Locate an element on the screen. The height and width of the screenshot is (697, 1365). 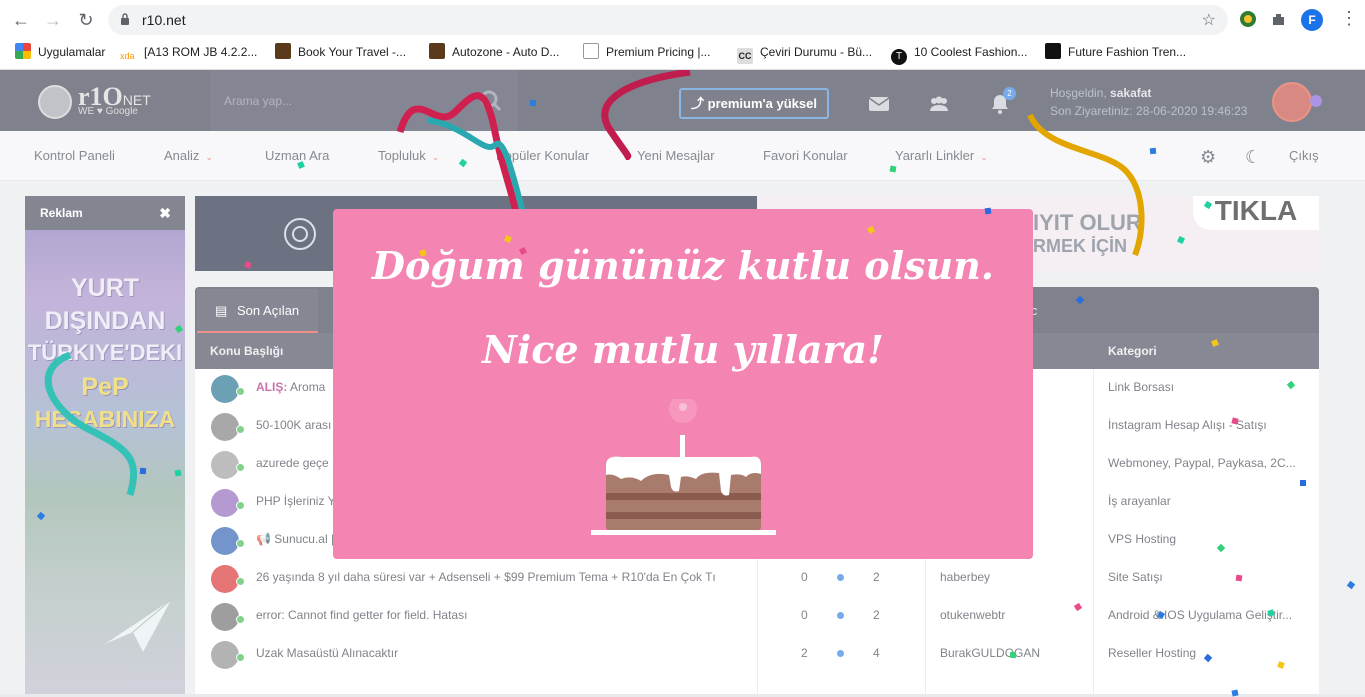
back-arrow-icon: ← is located at coordinates (21, 20).